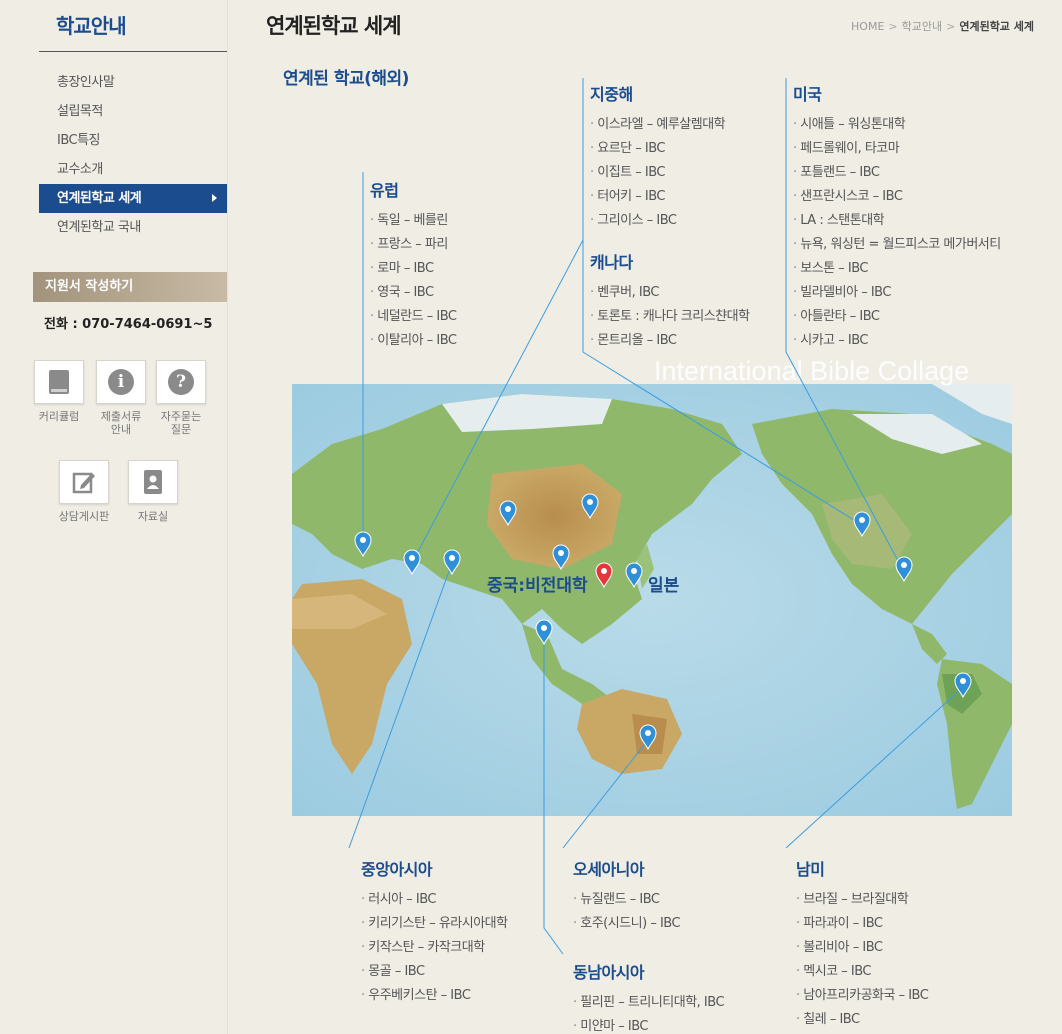  Describe the element at coordinates (609, 972) in the screenshot. I see `region-title: 동남아시아` at that location.